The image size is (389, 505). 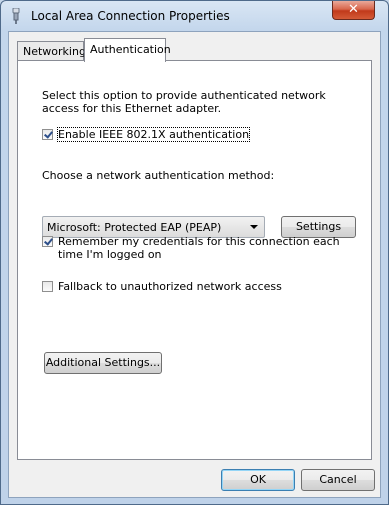 What do you see at coordinates (338, 480) in the screenshot?
I see `cancel-button: Cancel` at bounding box center [338, 480].